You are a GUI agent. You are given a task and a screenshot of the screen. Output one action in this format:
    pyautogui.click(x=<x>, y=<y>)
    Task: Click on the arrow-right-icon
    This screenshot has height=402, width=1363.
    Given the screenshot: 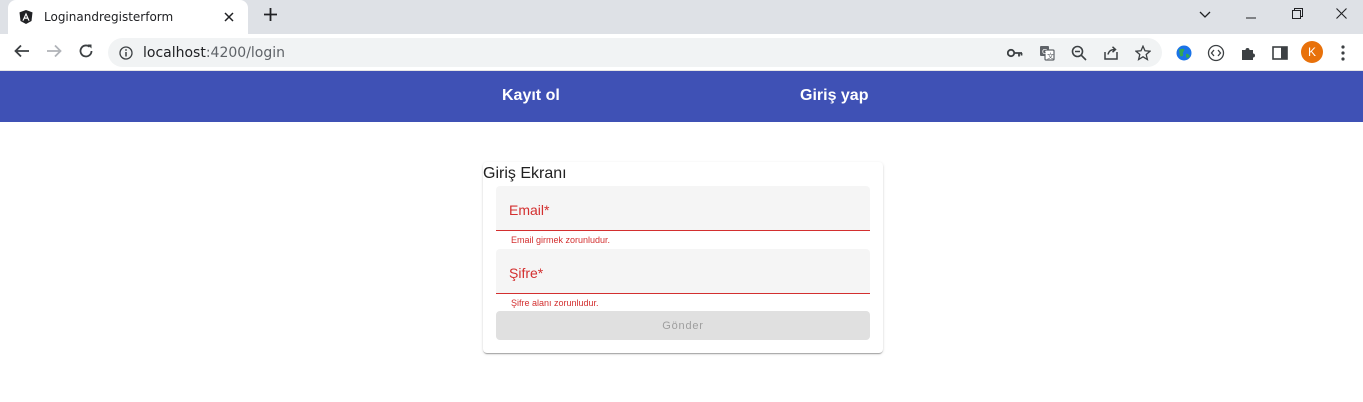 What is the action you would take?
    pyautogui.click(x=54, y=53)
    